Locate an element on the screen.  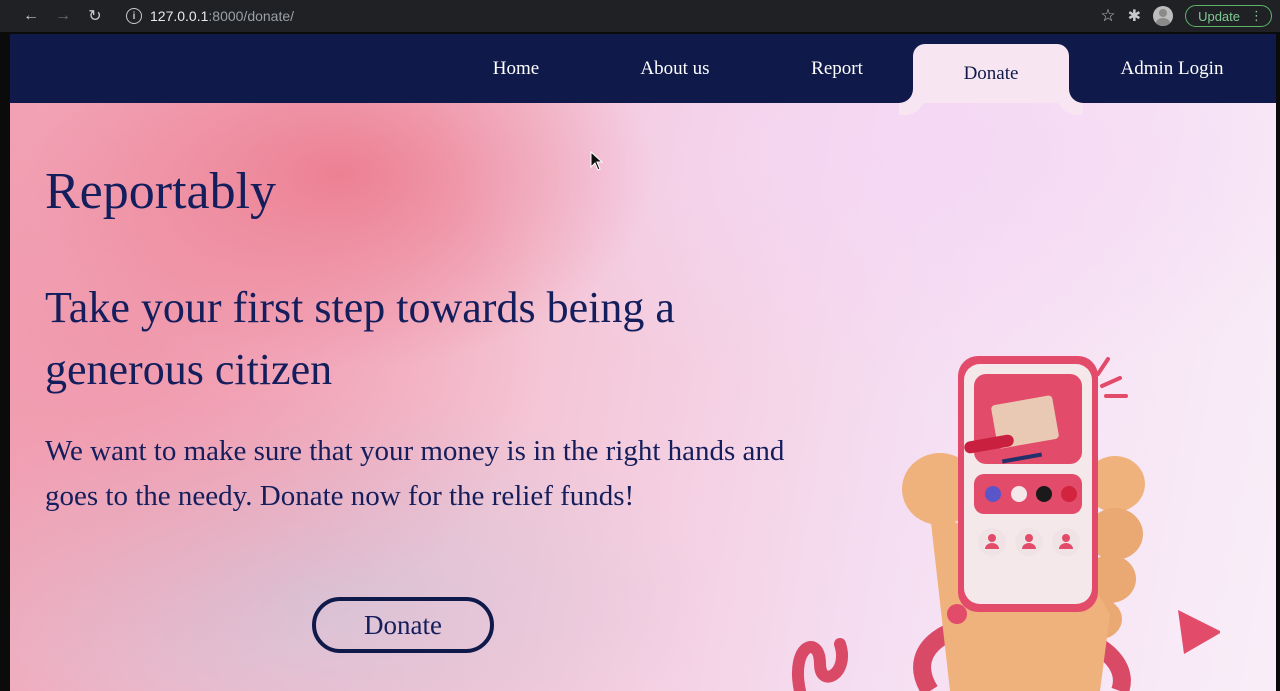
nav-about-us: About us is located at coordinates (675, 69).